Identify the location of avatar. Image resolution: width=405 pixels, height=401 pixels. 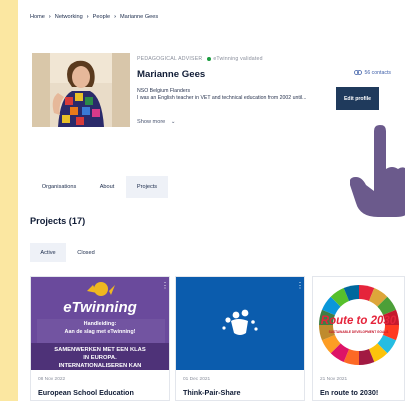
(81, 90).